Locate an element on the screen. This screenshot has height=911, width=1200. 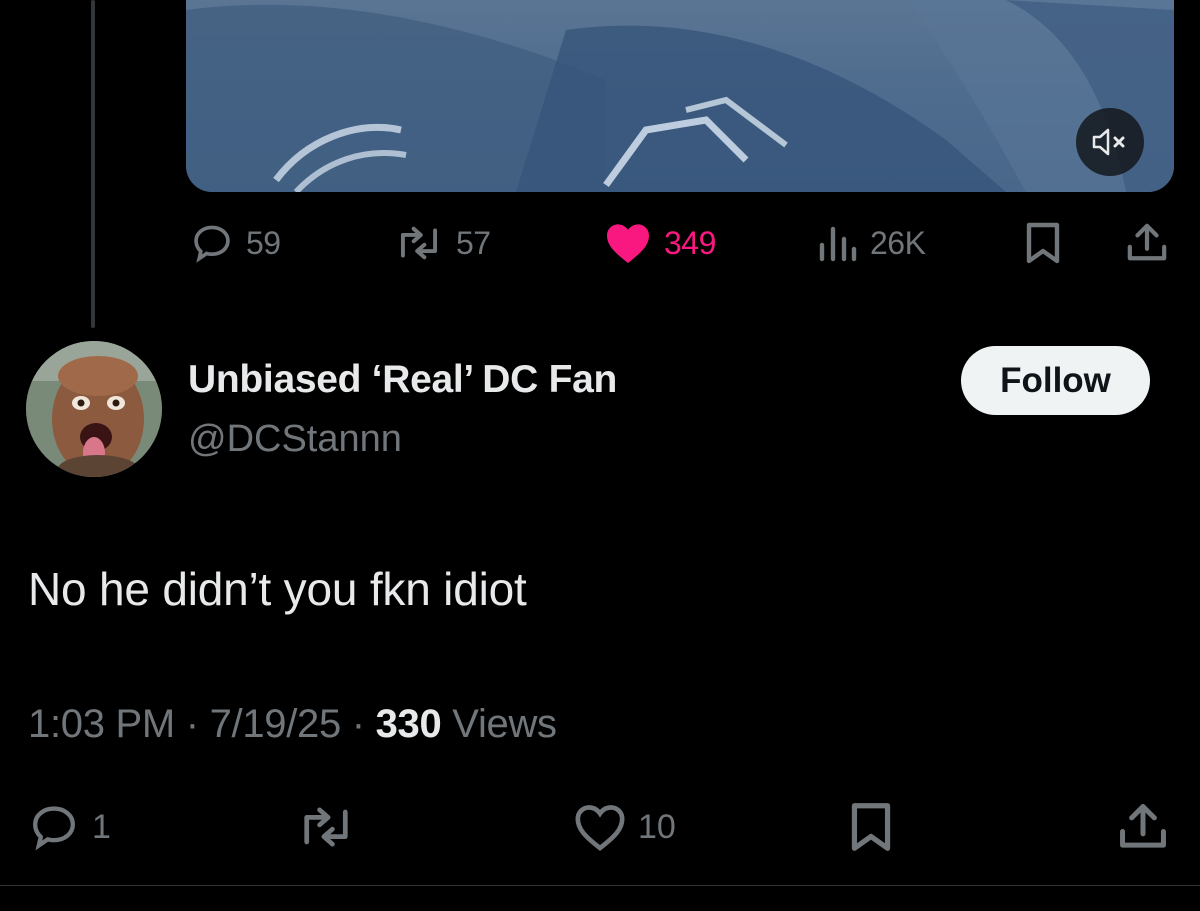
mute-button is located at coordinates (1110, 142).